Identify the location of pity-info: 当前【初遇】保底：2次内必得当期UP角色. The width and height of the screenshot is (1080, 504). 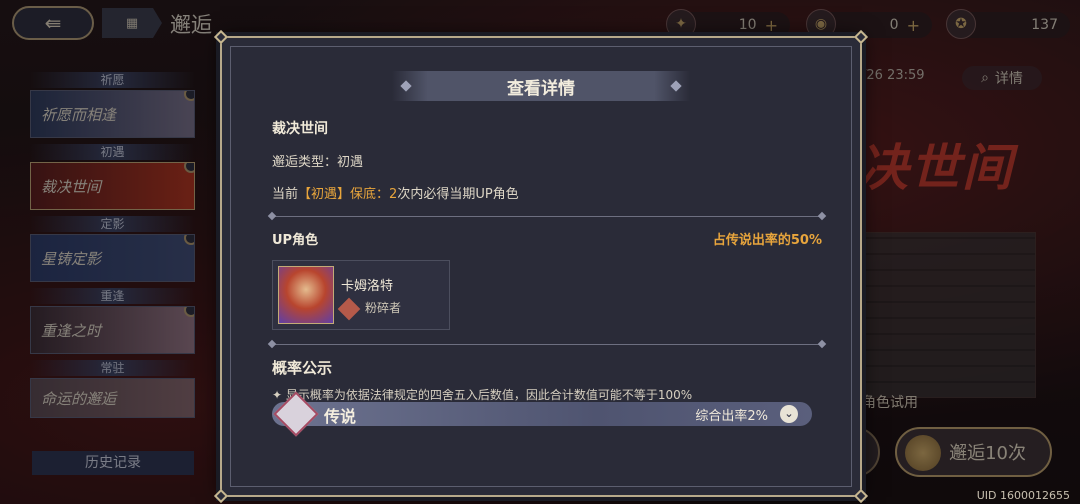
(395, 194).